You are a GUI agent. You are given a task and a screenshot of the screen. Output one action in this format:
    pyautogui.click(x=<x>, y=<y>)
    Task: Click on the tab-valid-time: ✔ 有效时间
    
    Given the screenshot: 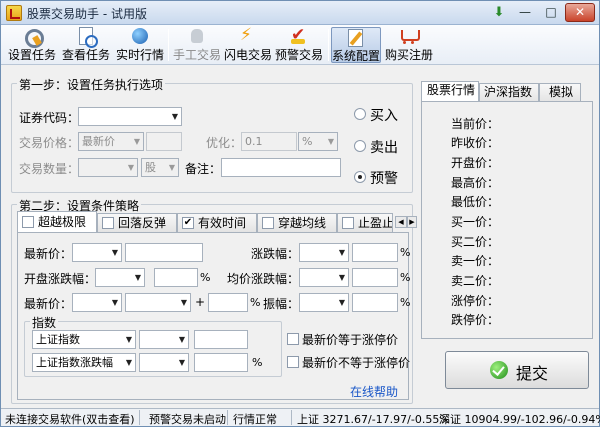 What is the action you would take?
    pyautogui.click(x=217, y=222)
    